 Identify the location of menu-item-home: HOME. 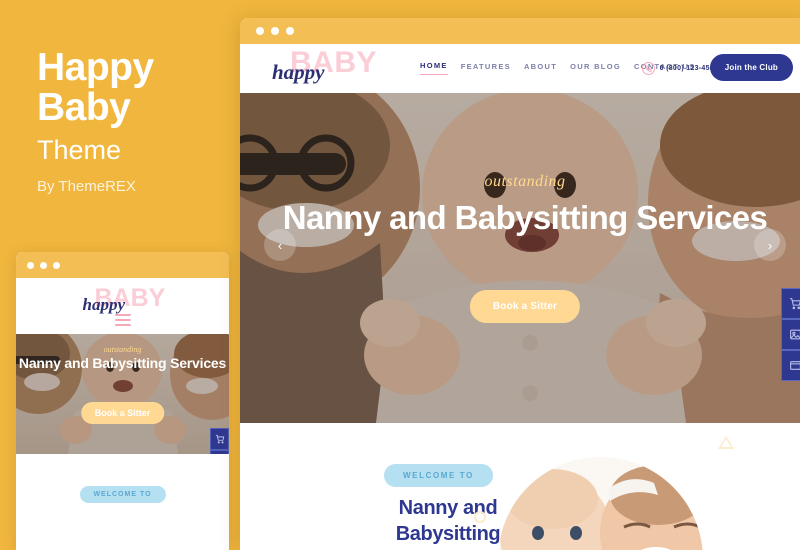
(434, 68).